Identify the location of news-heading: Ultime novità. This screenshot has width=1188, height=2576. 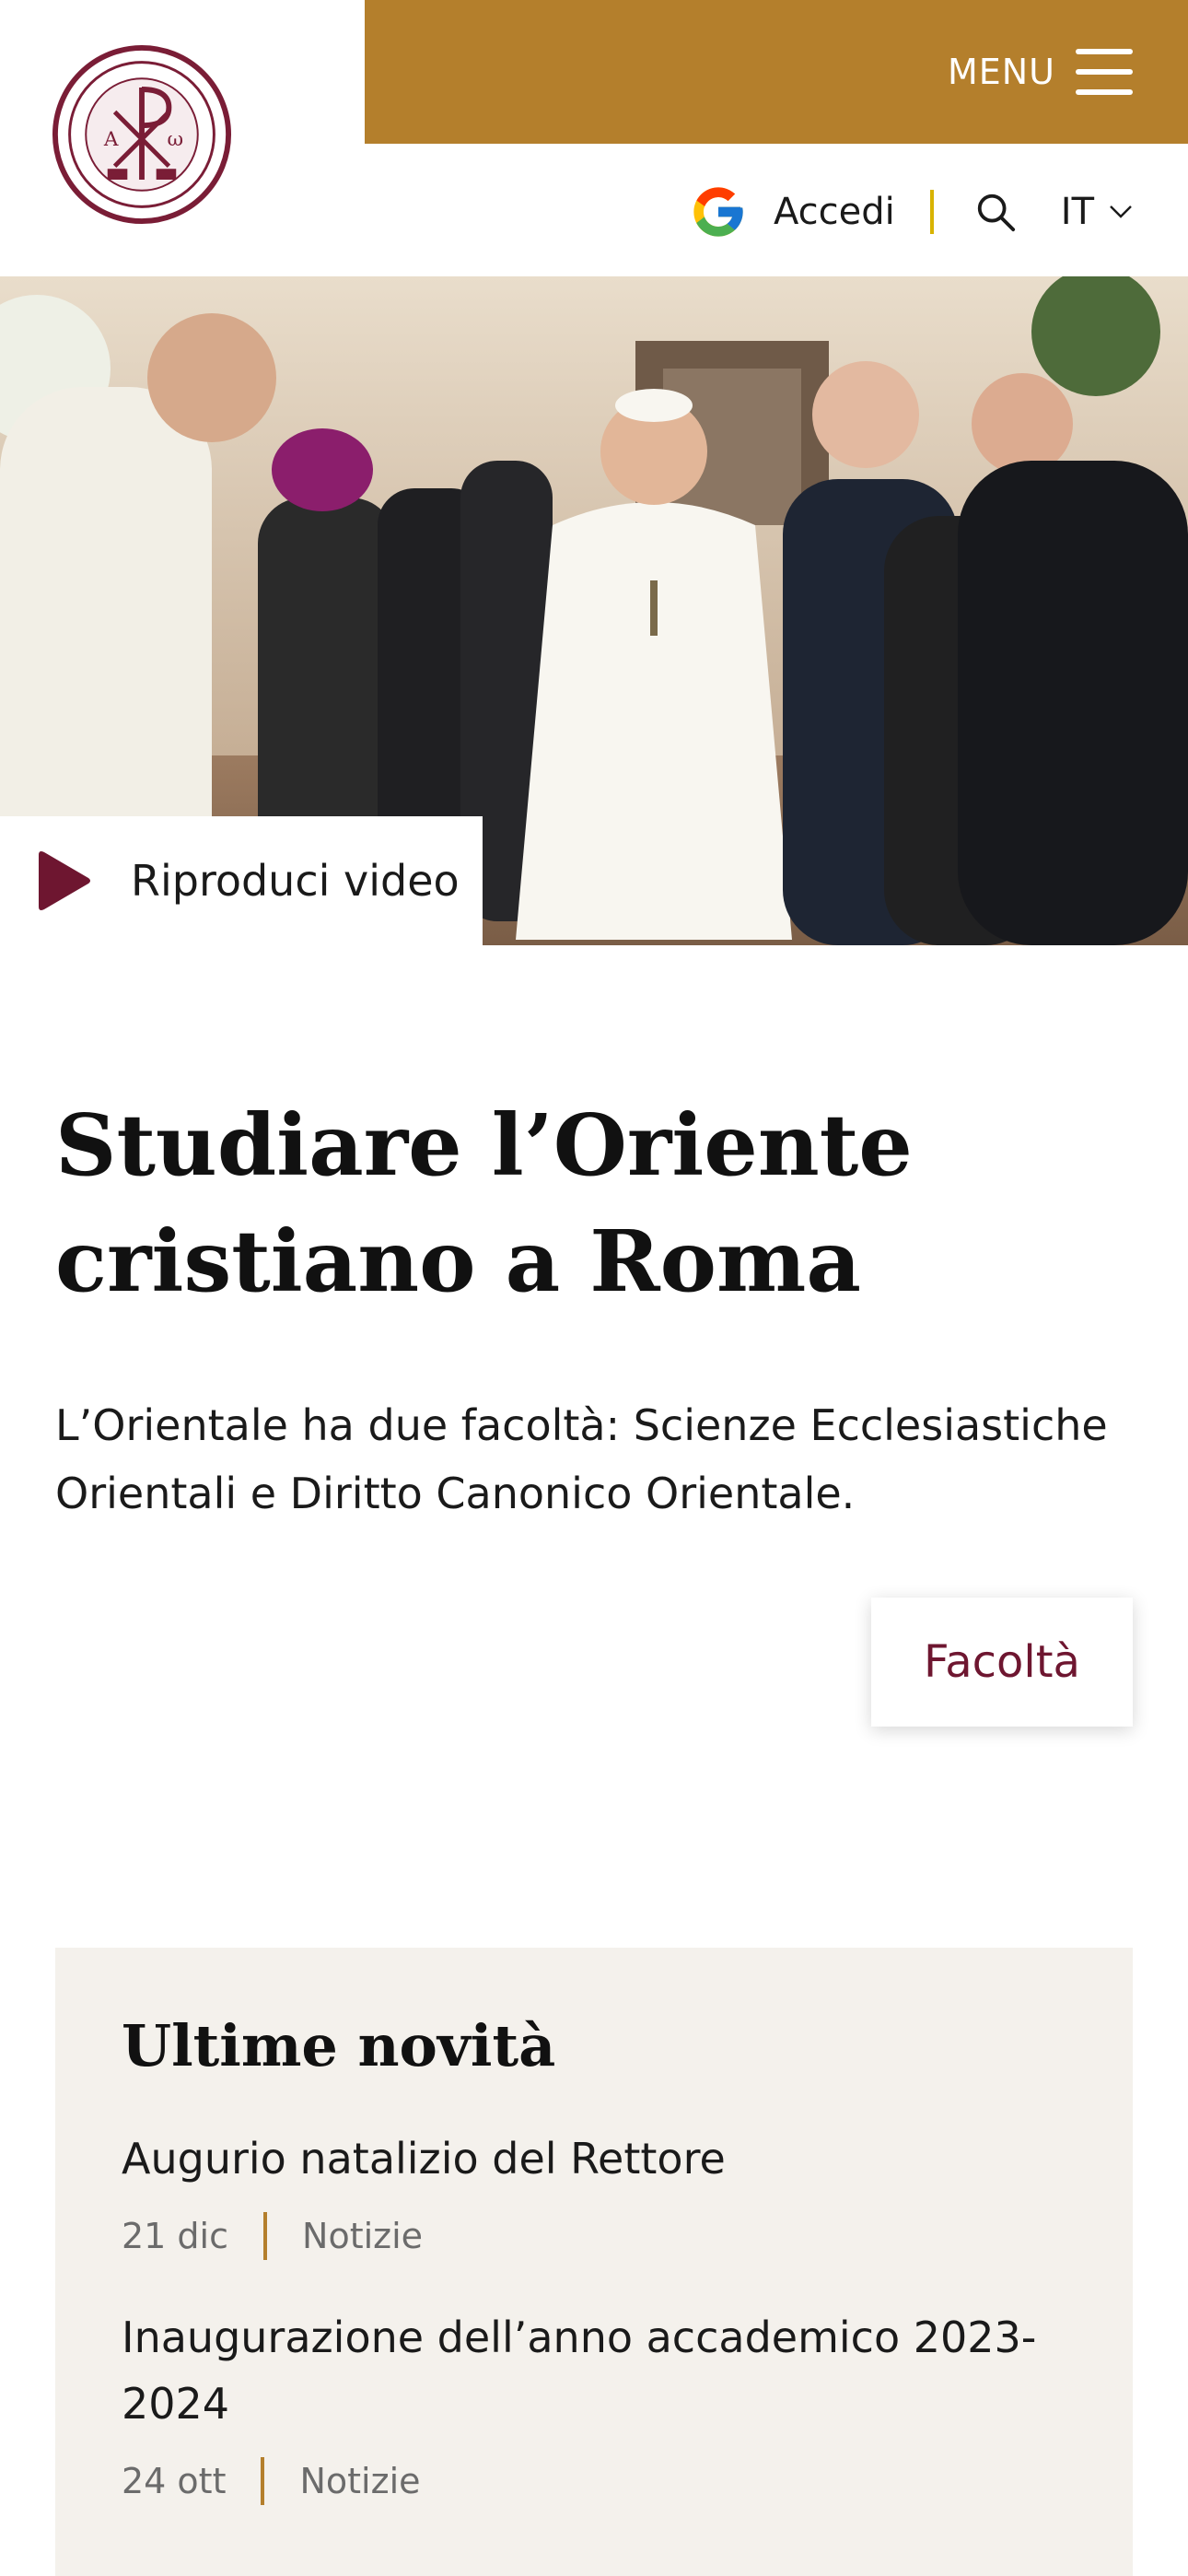
(339, 2045).